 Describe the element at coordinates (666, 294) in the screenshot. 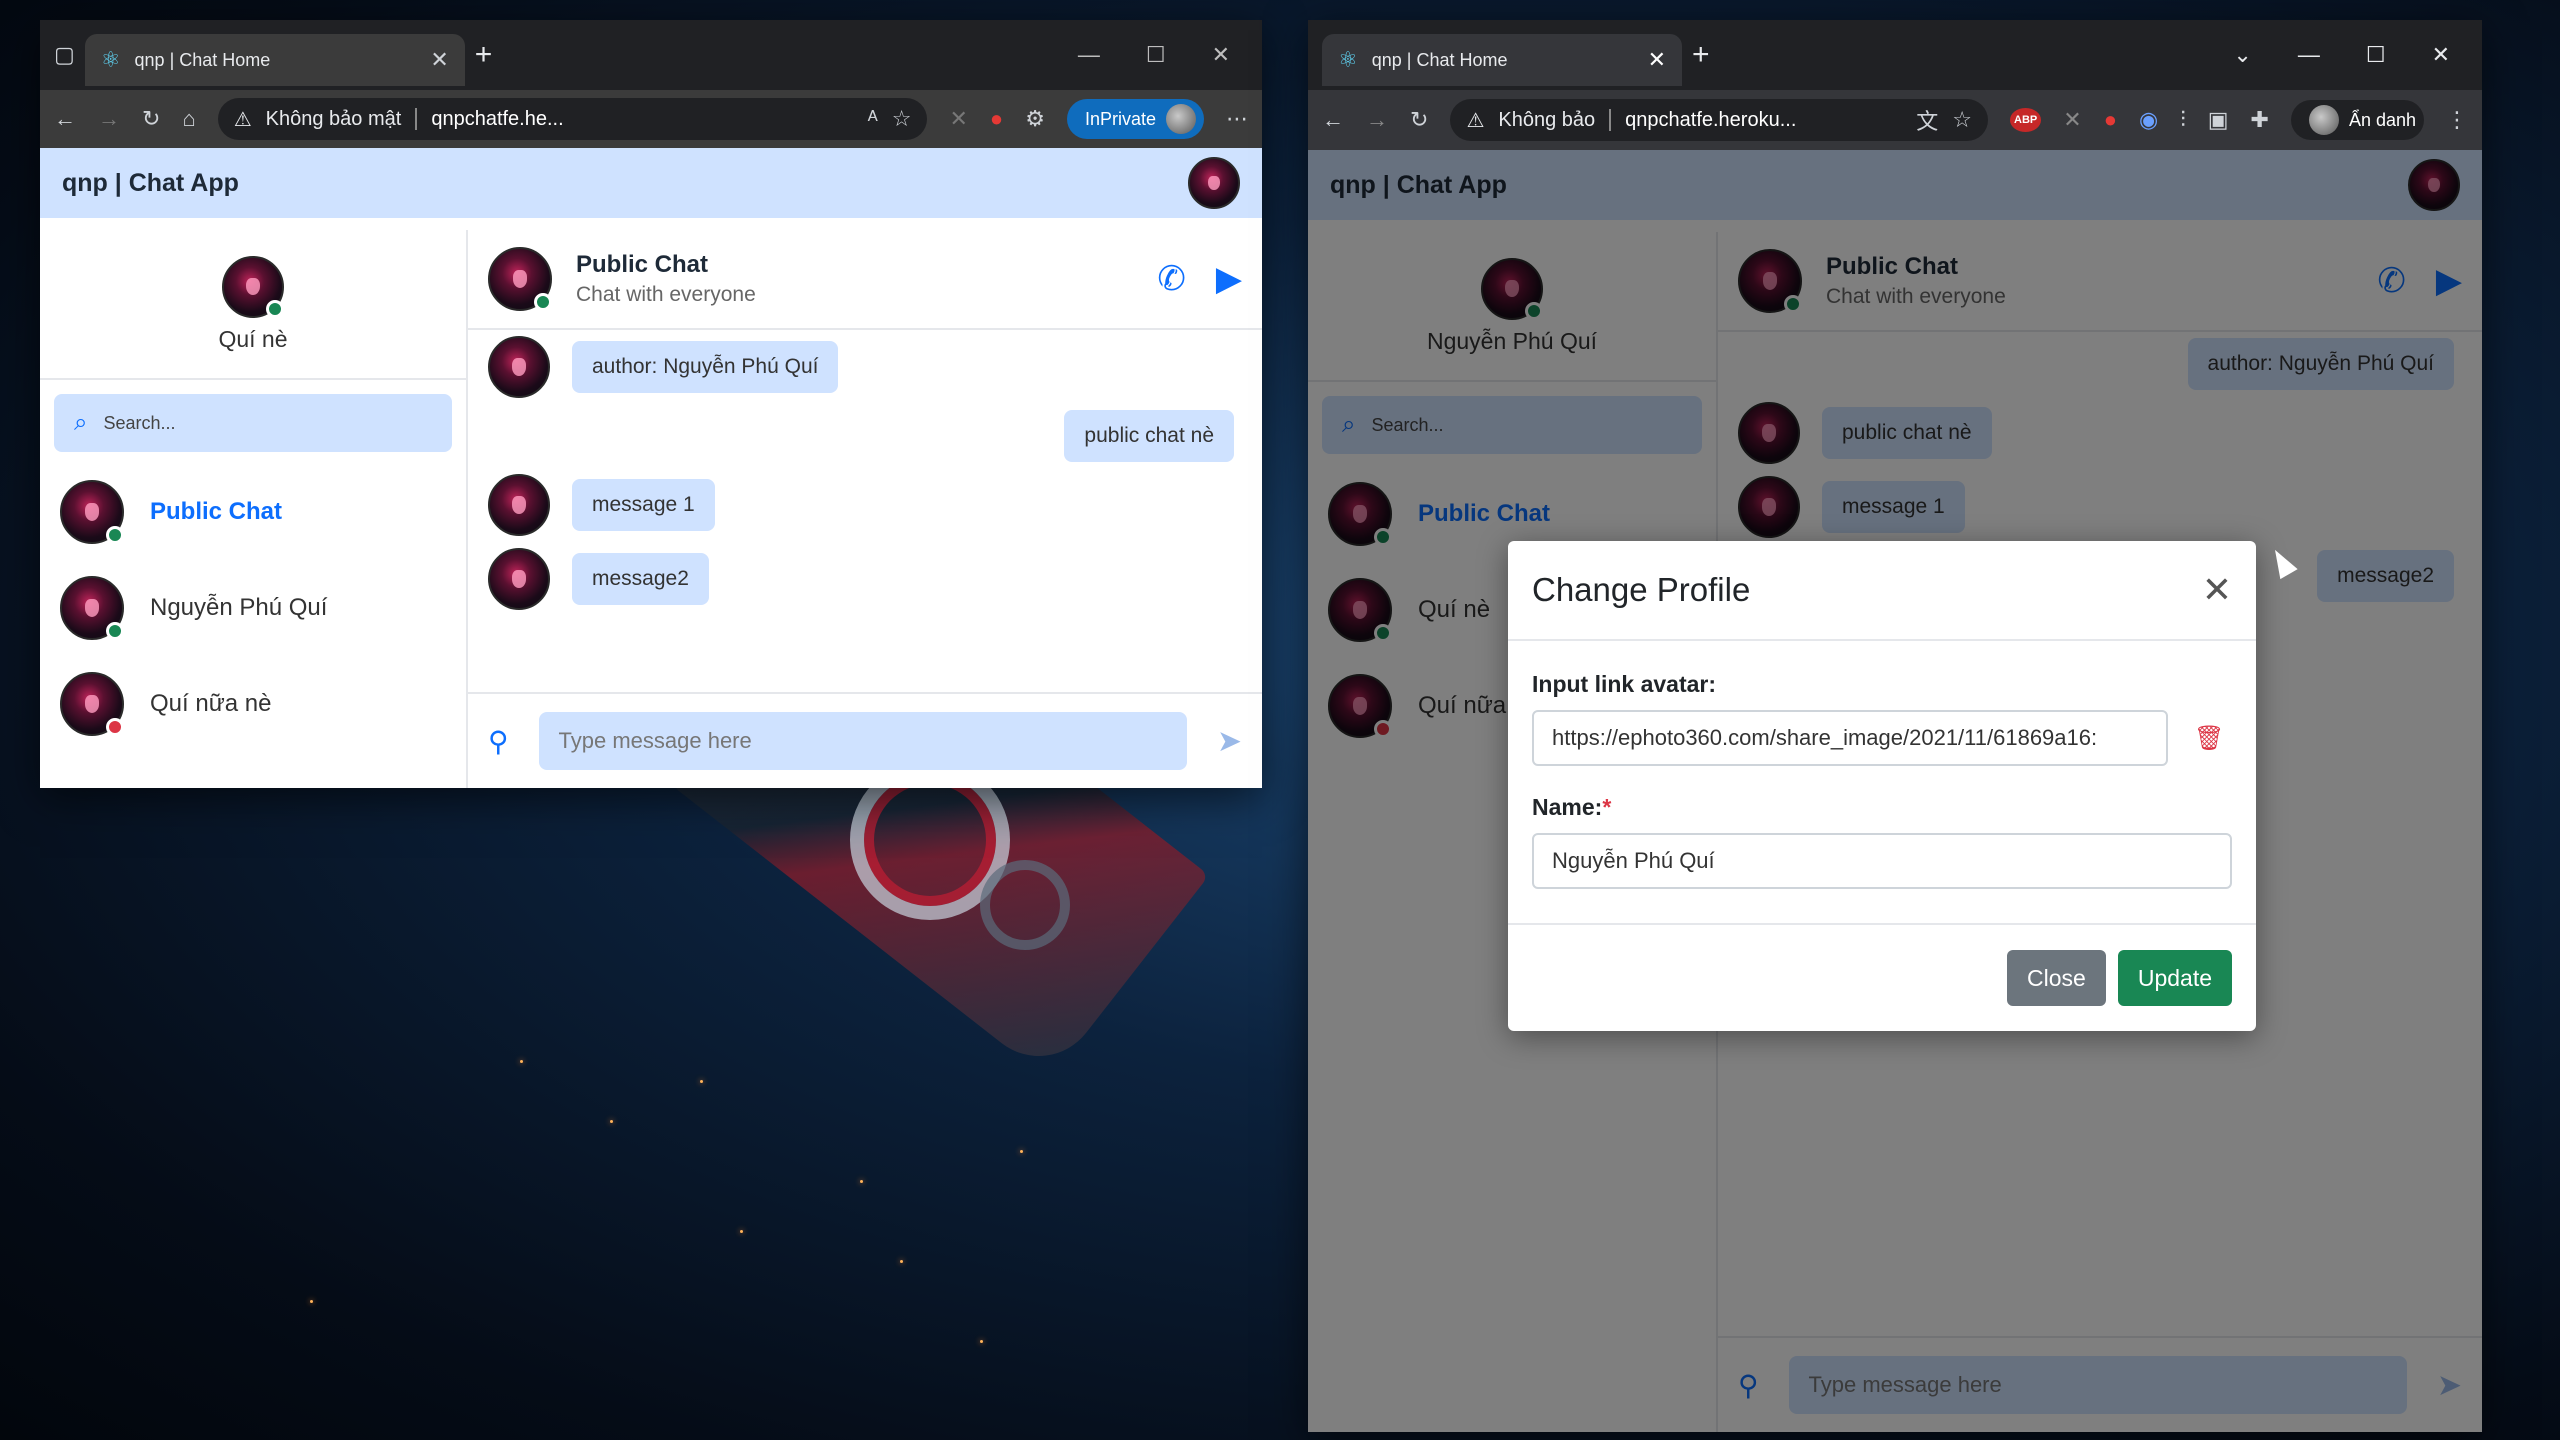

I see `chat-subtitle: Chat with everyone` at that location.